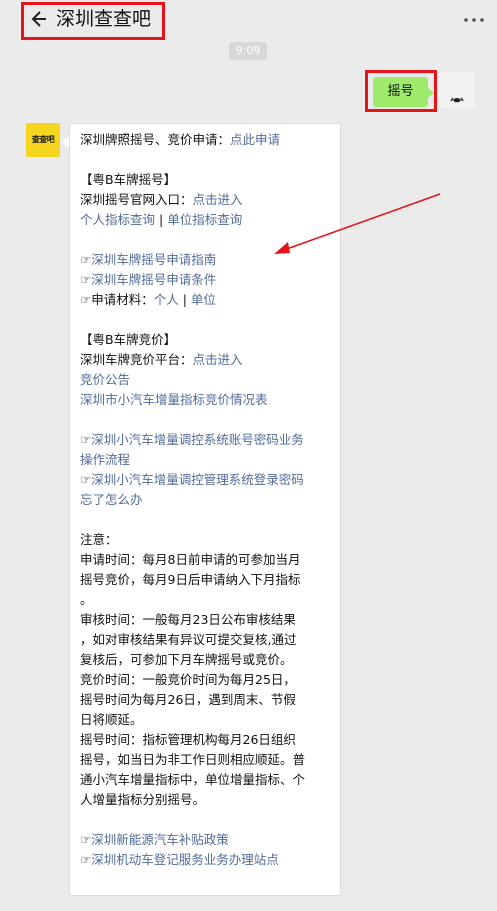 Image resolution: width=497 pixels, height=911 pixels. Describe the element at coordinates (188, 739) in the screenshot. I see `note-text: 摇号时间：指标管理机构每月26日组织` at that location.